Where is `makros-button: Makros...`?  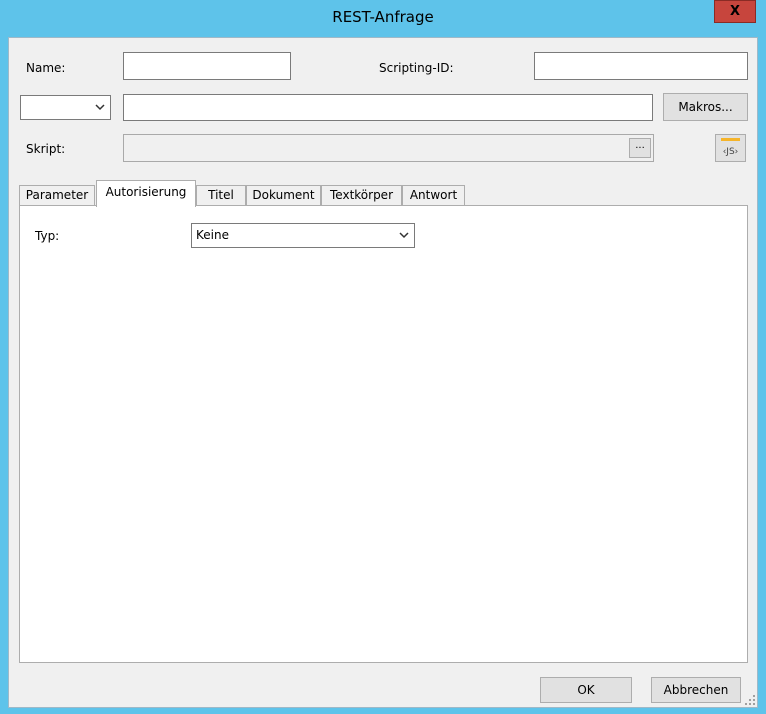
makros-button: Makros... is located at coordinates (705, 107).